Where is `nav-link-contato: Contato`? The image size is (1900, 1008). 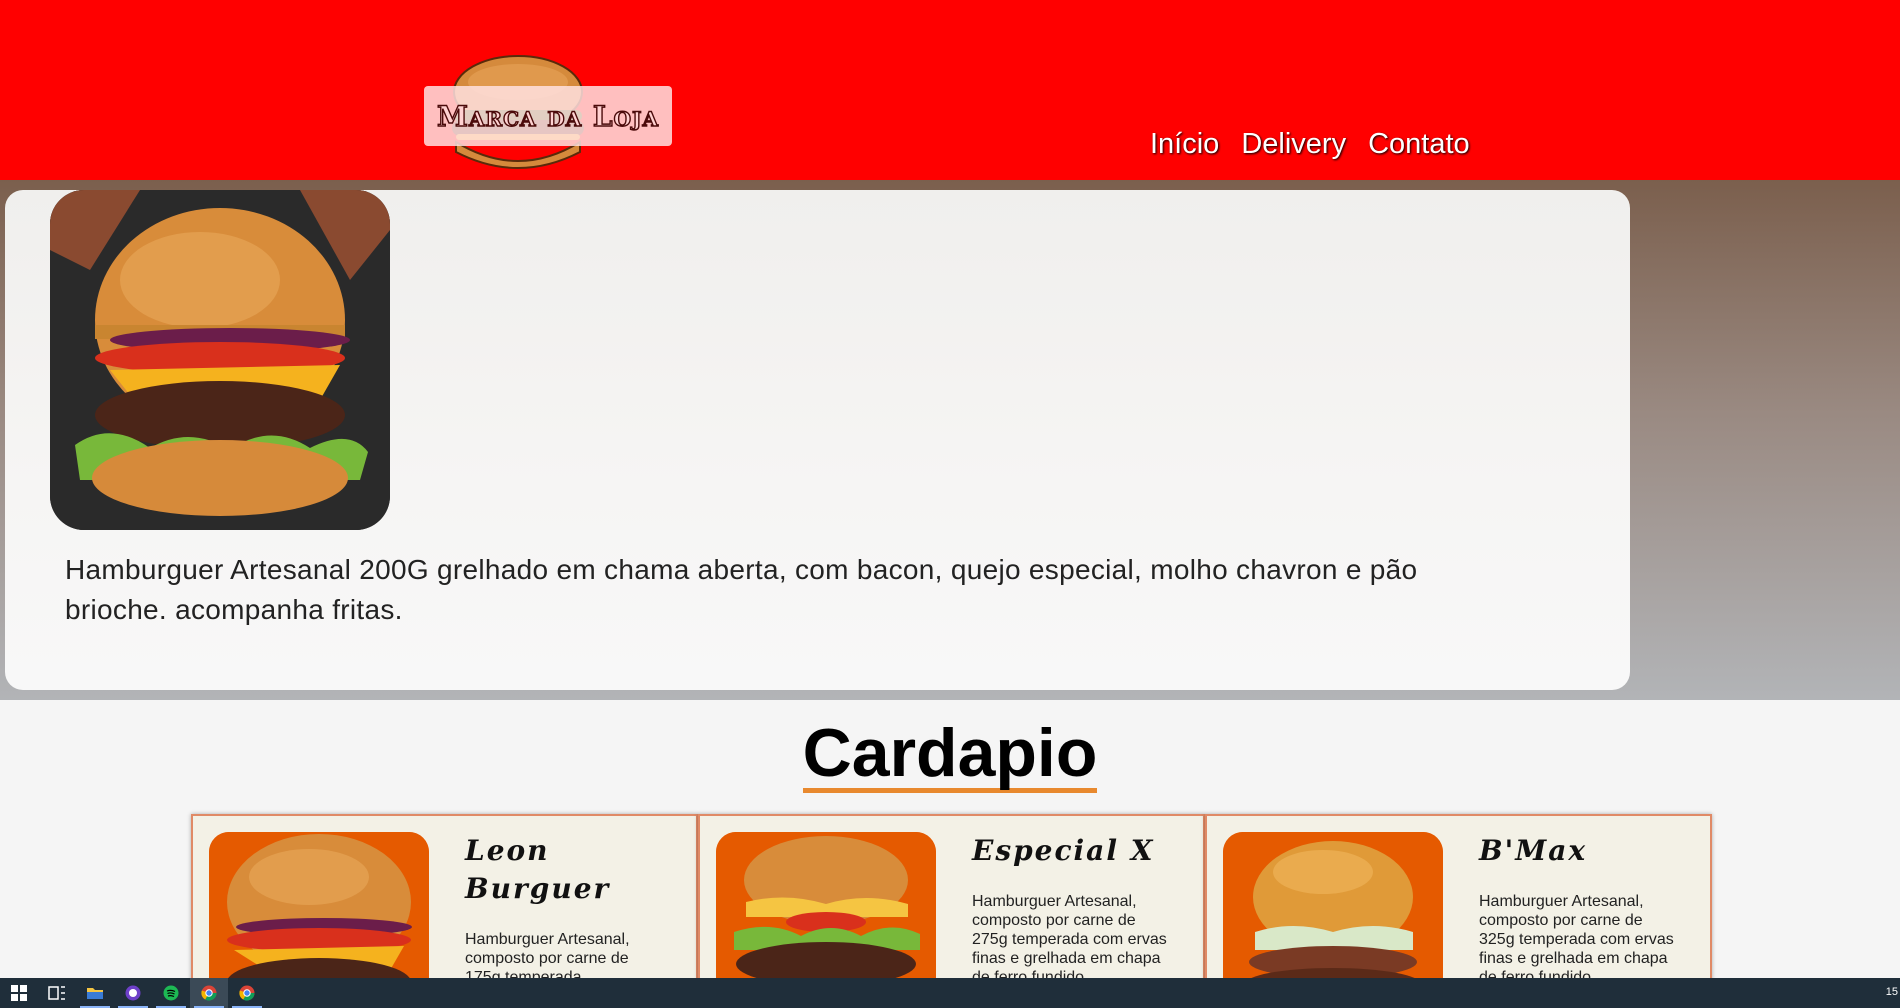 nav-link-contato: Contato is located at coordinates (1419, 144).